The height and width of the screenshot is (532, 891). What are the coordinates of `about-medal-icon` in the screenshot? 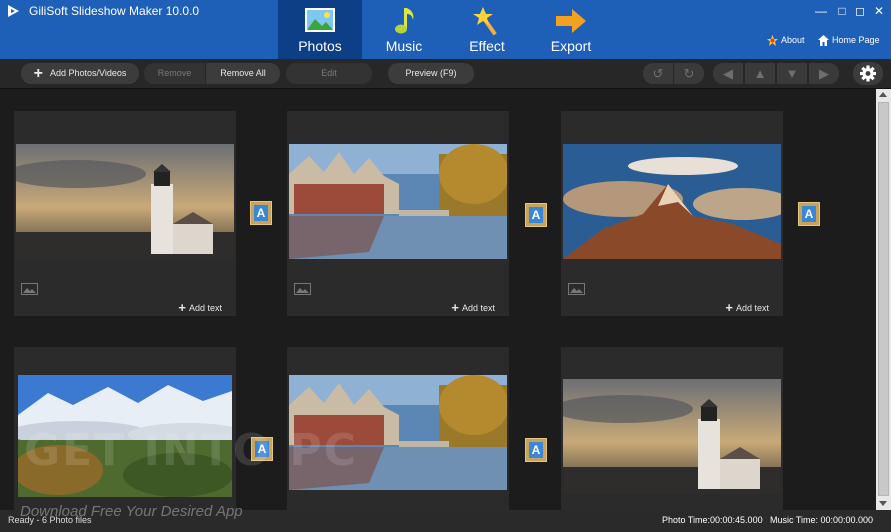 It's located at (772, 41).